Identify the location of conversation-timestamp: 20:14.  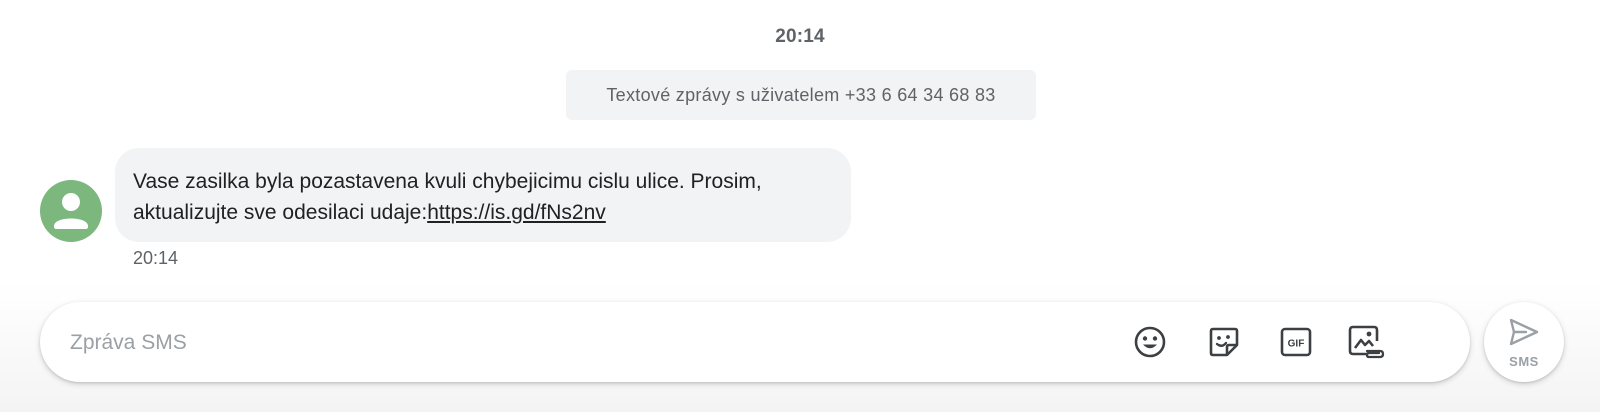
(800, 36).